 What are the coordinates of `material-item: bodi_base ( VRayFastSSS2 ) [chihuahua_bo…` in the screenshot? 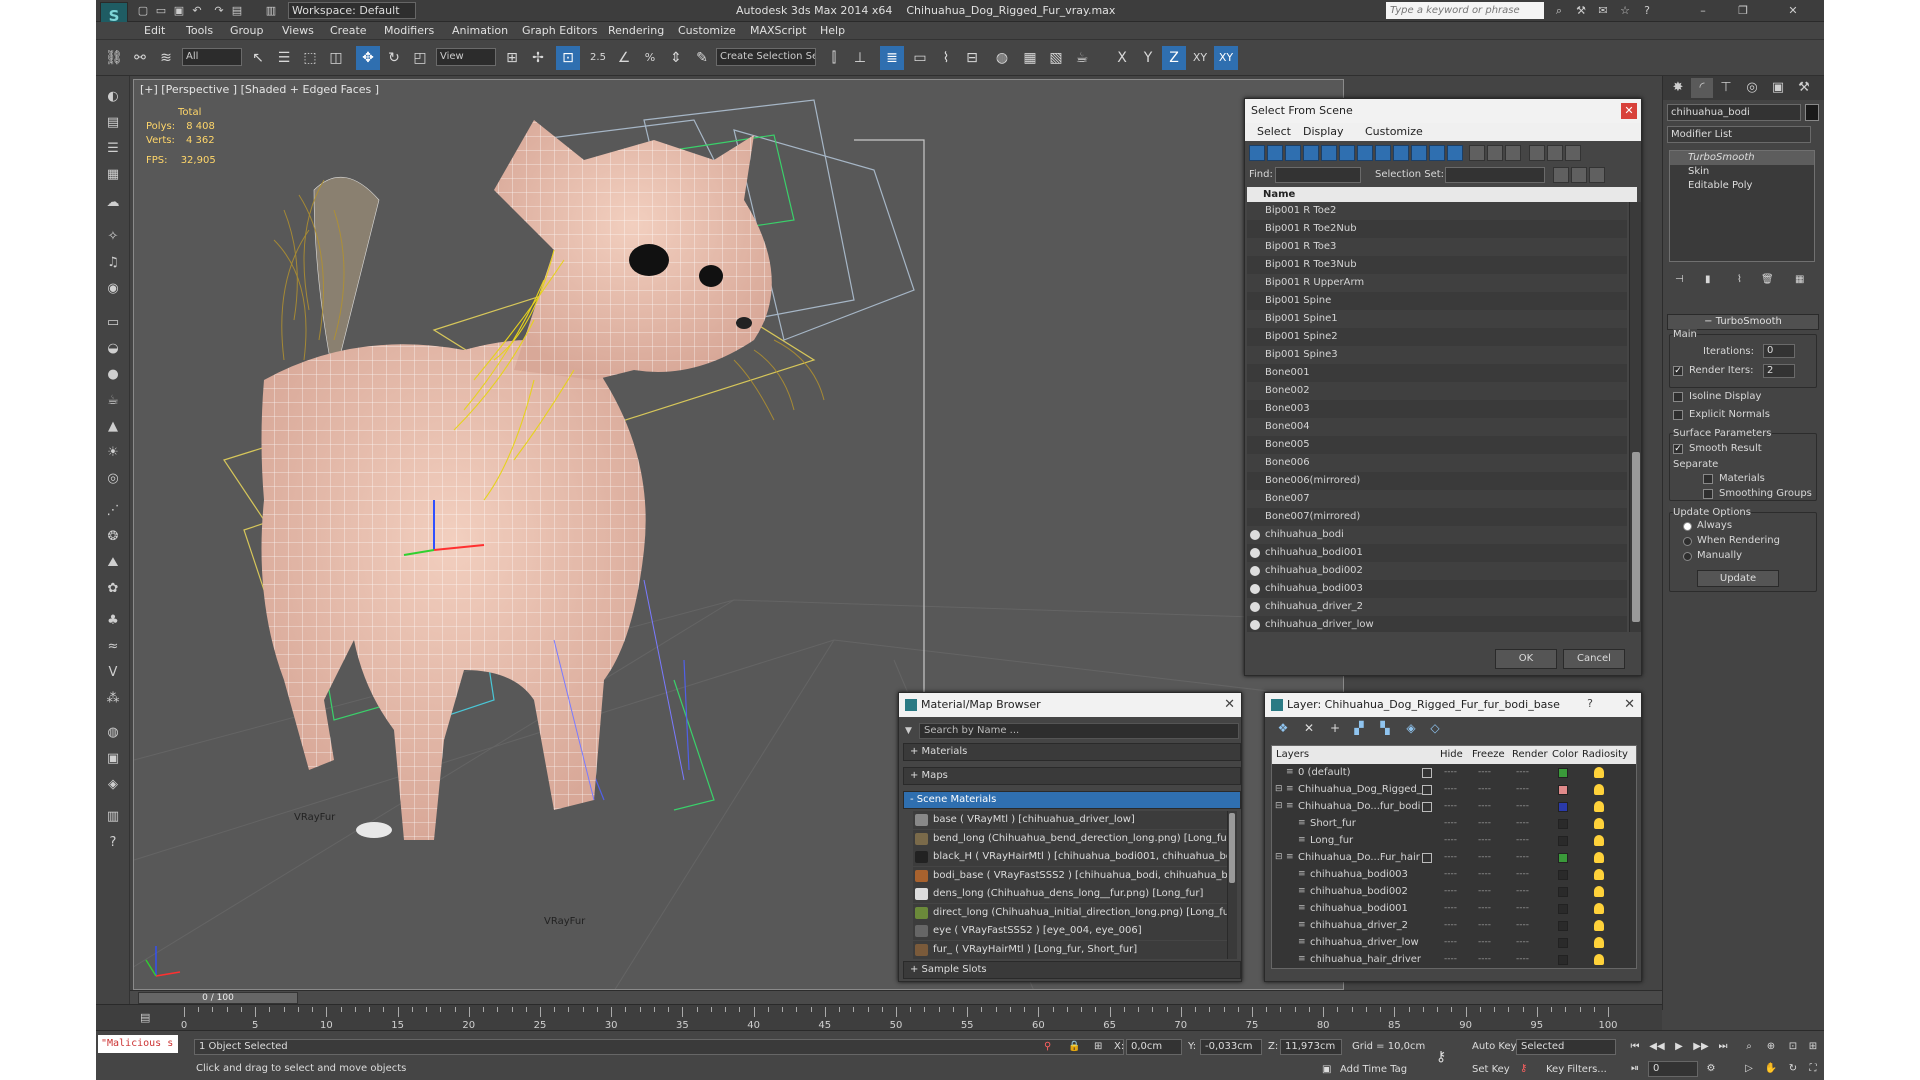 It's located at (1073, 875).